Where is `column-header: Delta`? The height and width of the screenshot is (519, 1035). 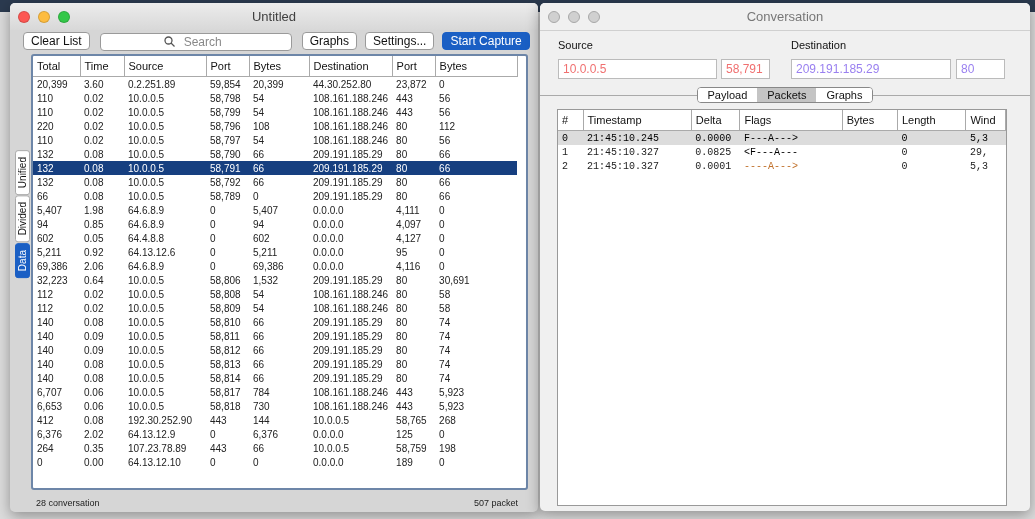 column-header: Delta is located at coordinates (715, 120).